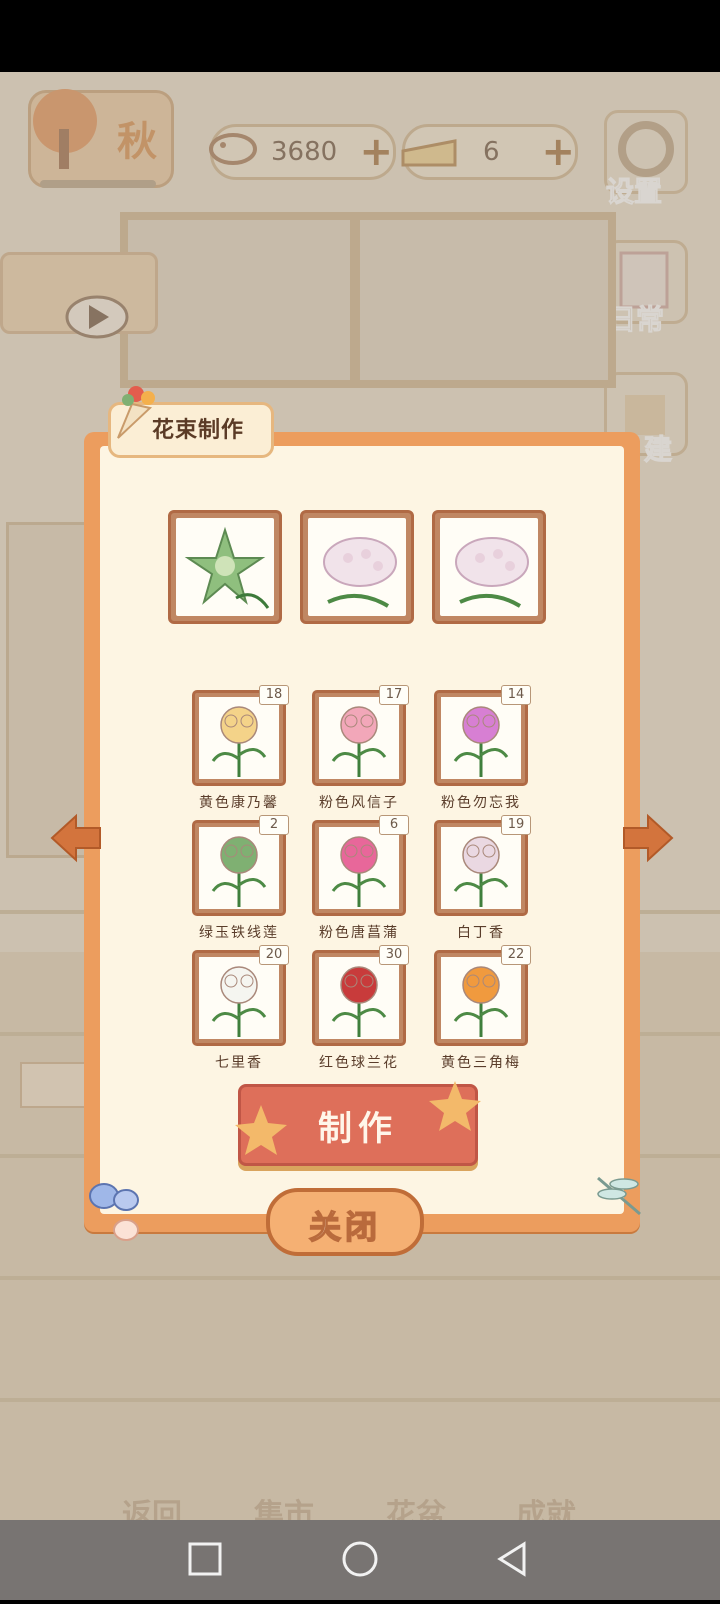 Image resolution: width=720 pixels, height=1604 pixels. What do you see at coordinates (359, 803) in the screenshot?
I see `flower-name: 粉色风信子` at bounding box center [359, 803].